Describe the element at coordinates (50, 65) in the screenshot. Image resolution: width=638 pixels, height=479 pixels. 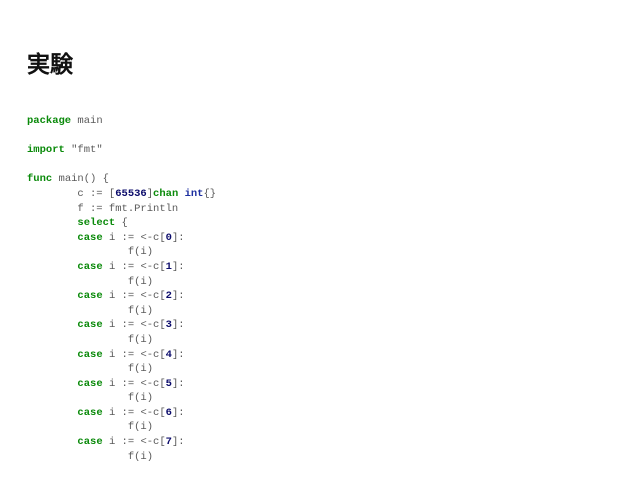
I see `slide-title: 実験` at that location.